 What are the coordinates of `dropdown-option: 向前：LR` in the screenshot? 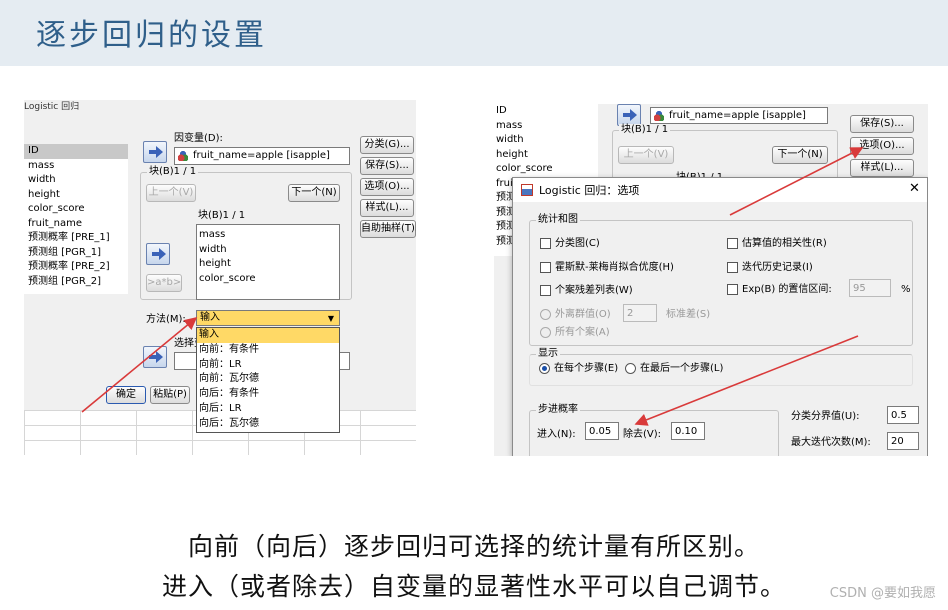 It's located at (268, 365).